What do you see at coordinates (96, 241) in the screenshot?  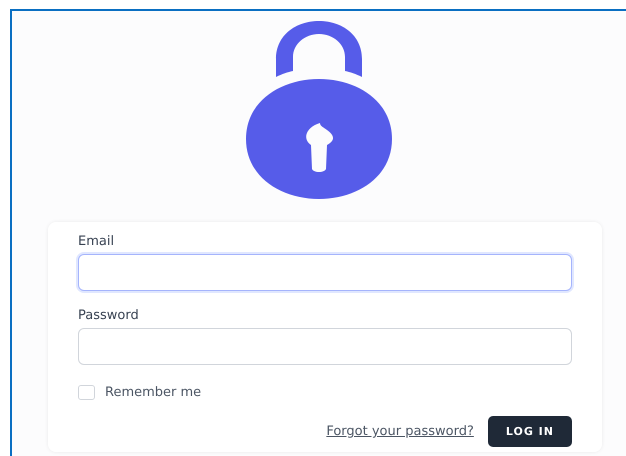 I see `field-label: Email` at bounding box center [96, 241].